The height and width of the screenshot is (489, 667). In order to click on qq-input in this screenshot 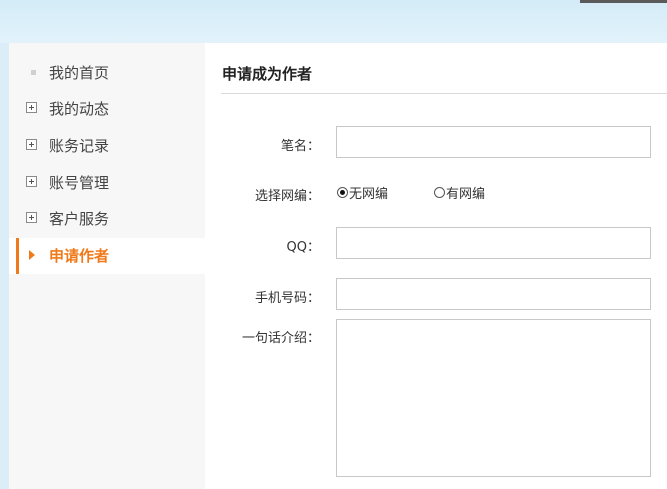, I will do `click(493, 243)`.